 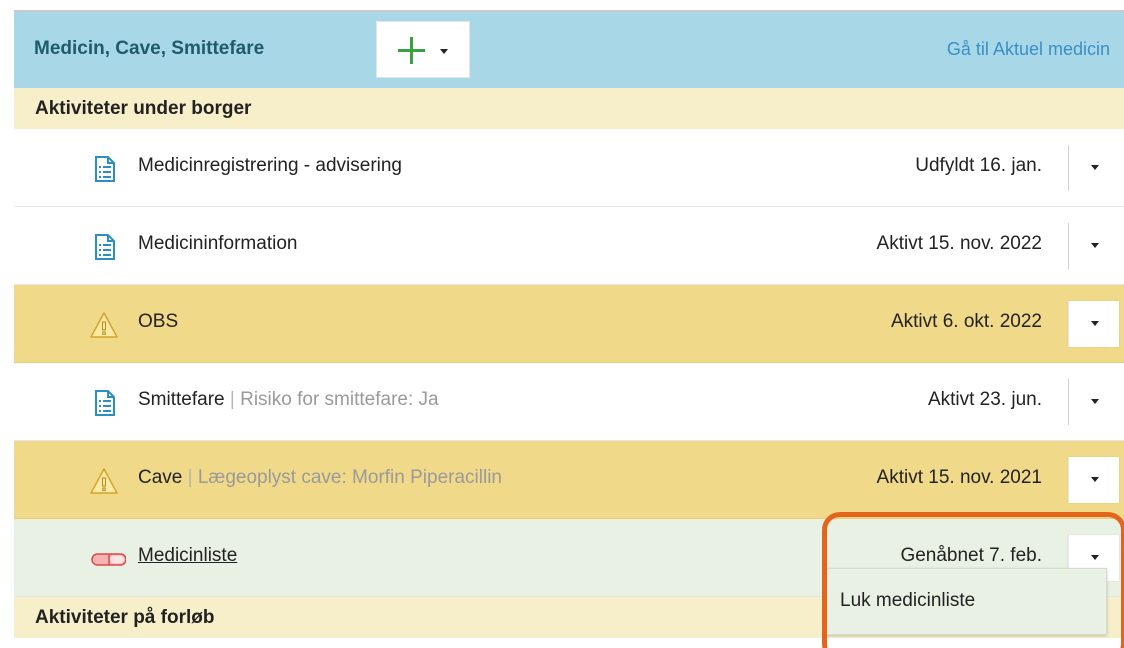 What do you see at coordinates (569, 246) in the screenshot?
I see `activity-row-medicininformation: Medicininformation Aktivt 15. nov. 2022` at bounding box center [569, 246].